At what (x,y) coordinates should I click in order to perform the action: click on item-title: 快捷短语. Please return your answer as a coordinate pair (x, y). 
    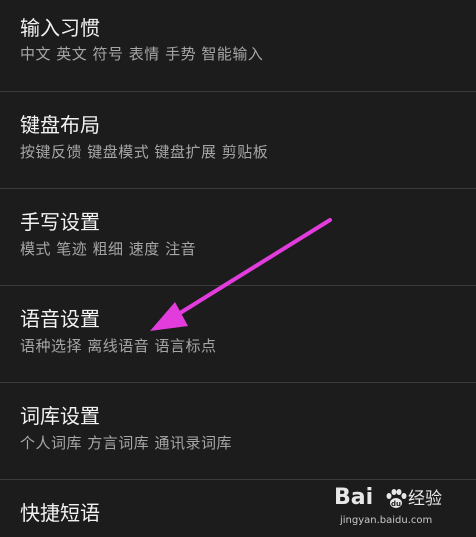
    Looking at the image, I should click on (60, 513).